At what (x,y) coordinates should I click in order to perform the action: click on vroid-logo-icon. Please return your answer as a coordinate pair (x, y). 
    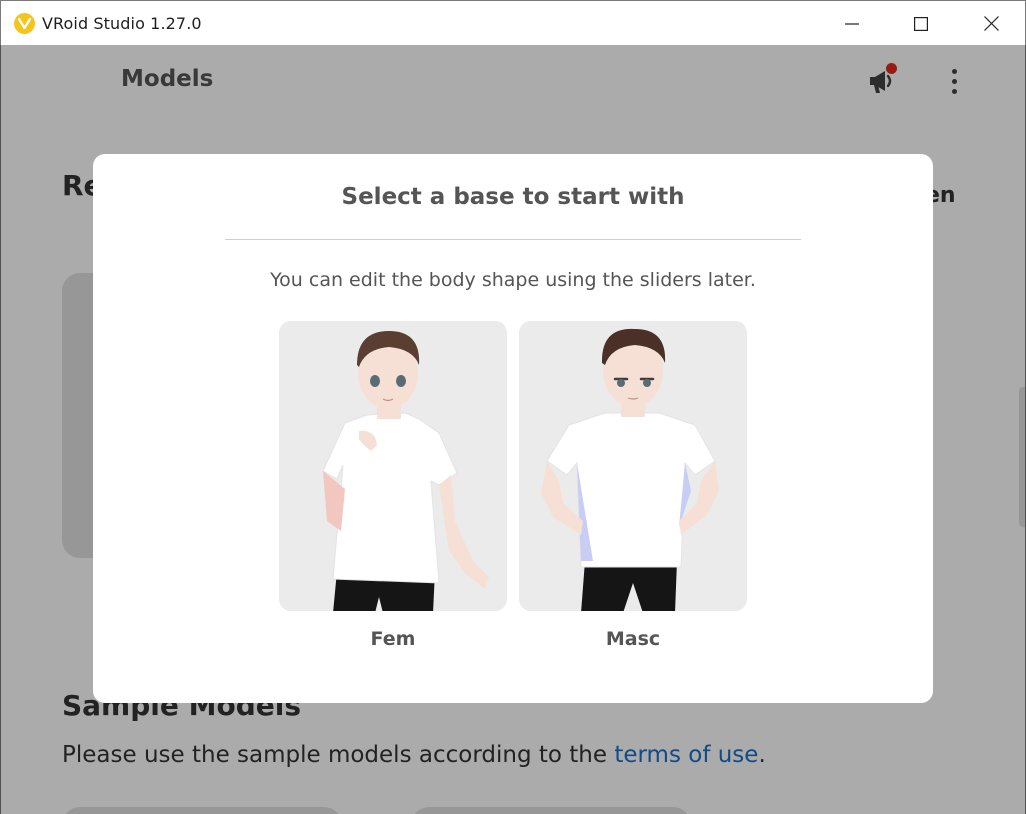
    Looking at the image, I should click on (24, 23).